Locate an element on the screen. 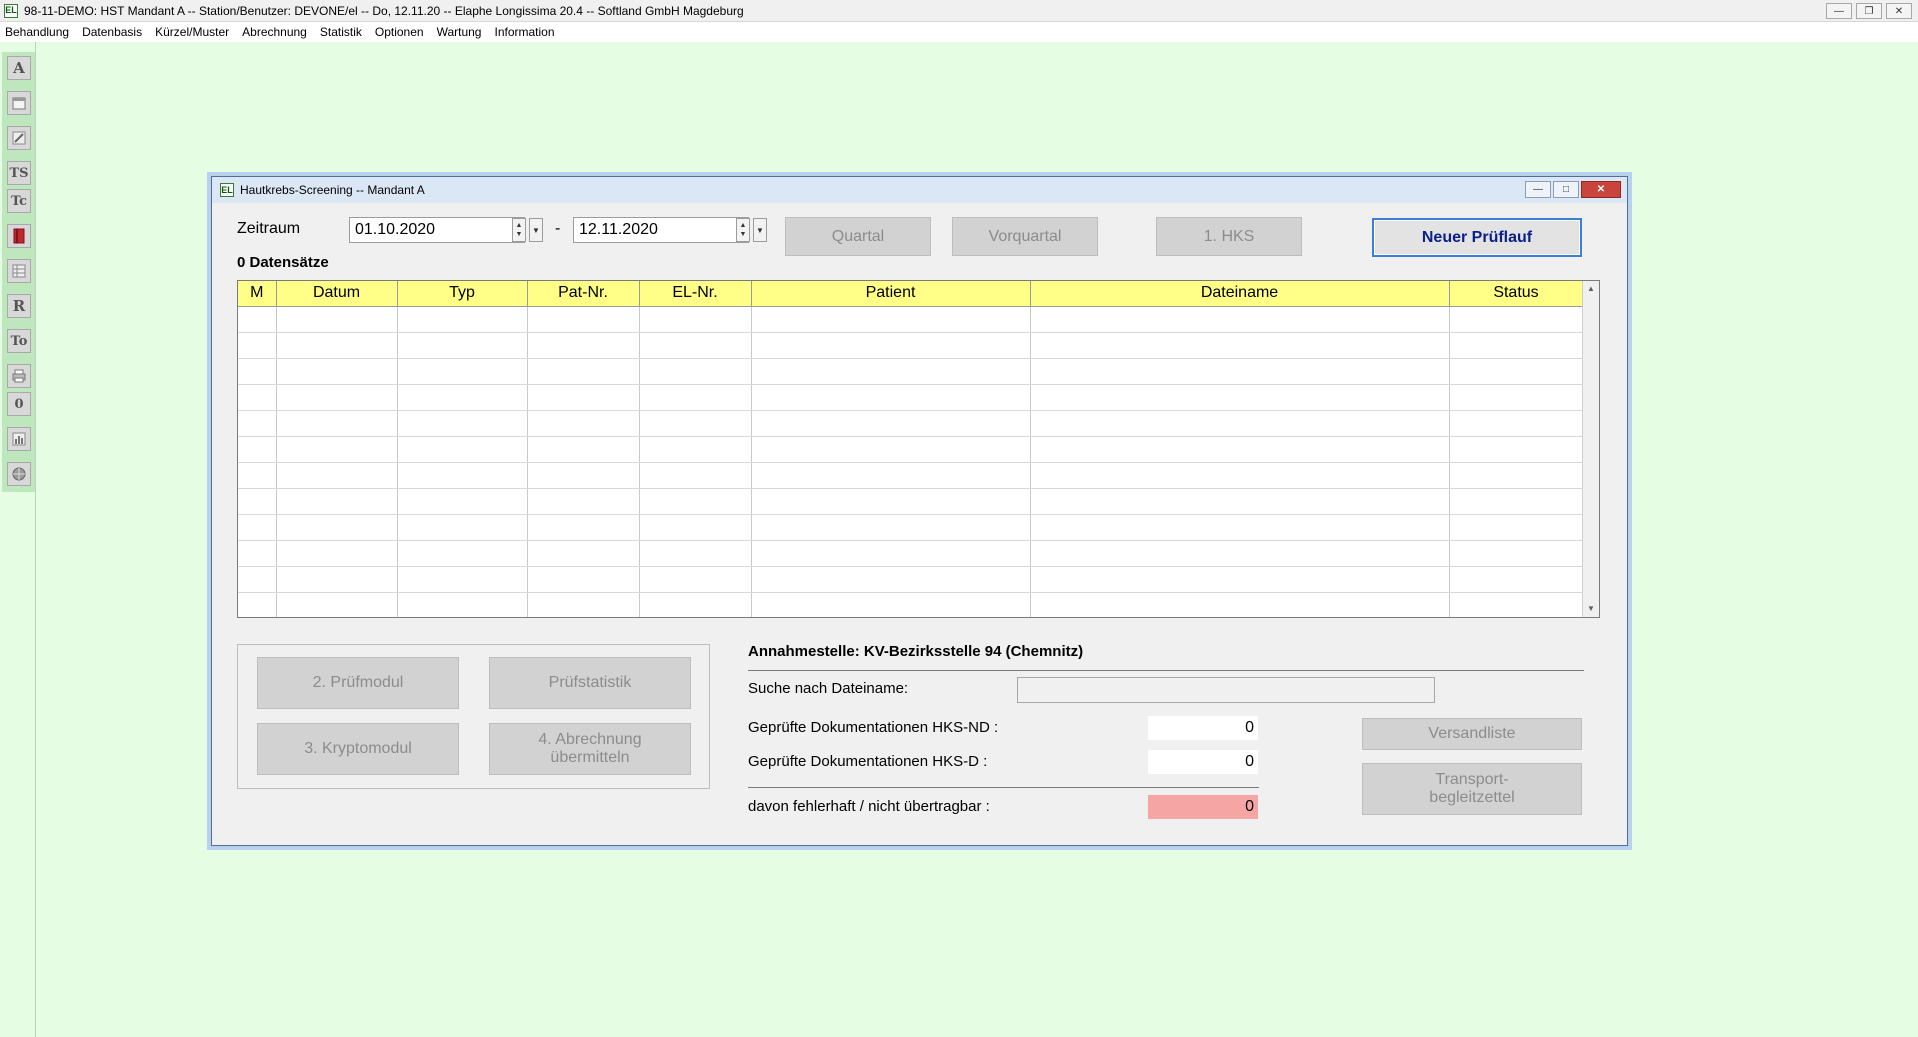 The height and width of the screenshot is (1037, 1918). minimize-icon: — is located at coordinates (1839, 11).